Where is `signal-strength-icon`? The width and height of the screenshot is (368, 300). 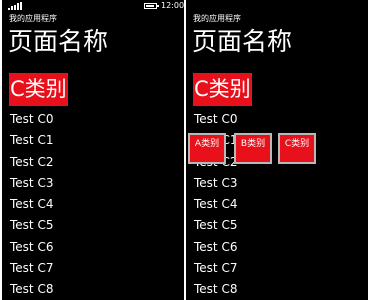 signal-strength-icon is located at coordinates (15, 6).